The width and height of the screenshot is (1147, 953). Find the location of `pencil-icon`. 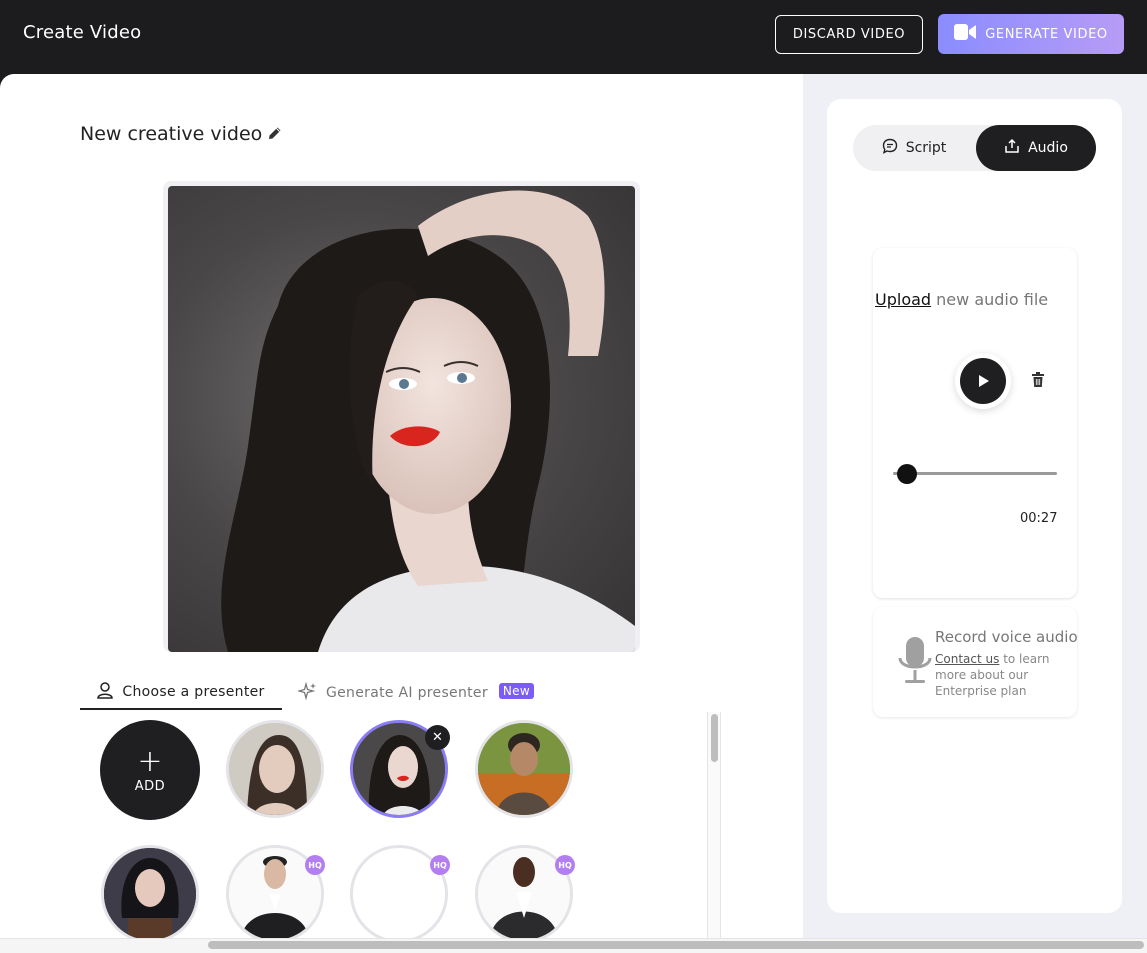

pencil-icon is located at coordinates (275, 134).